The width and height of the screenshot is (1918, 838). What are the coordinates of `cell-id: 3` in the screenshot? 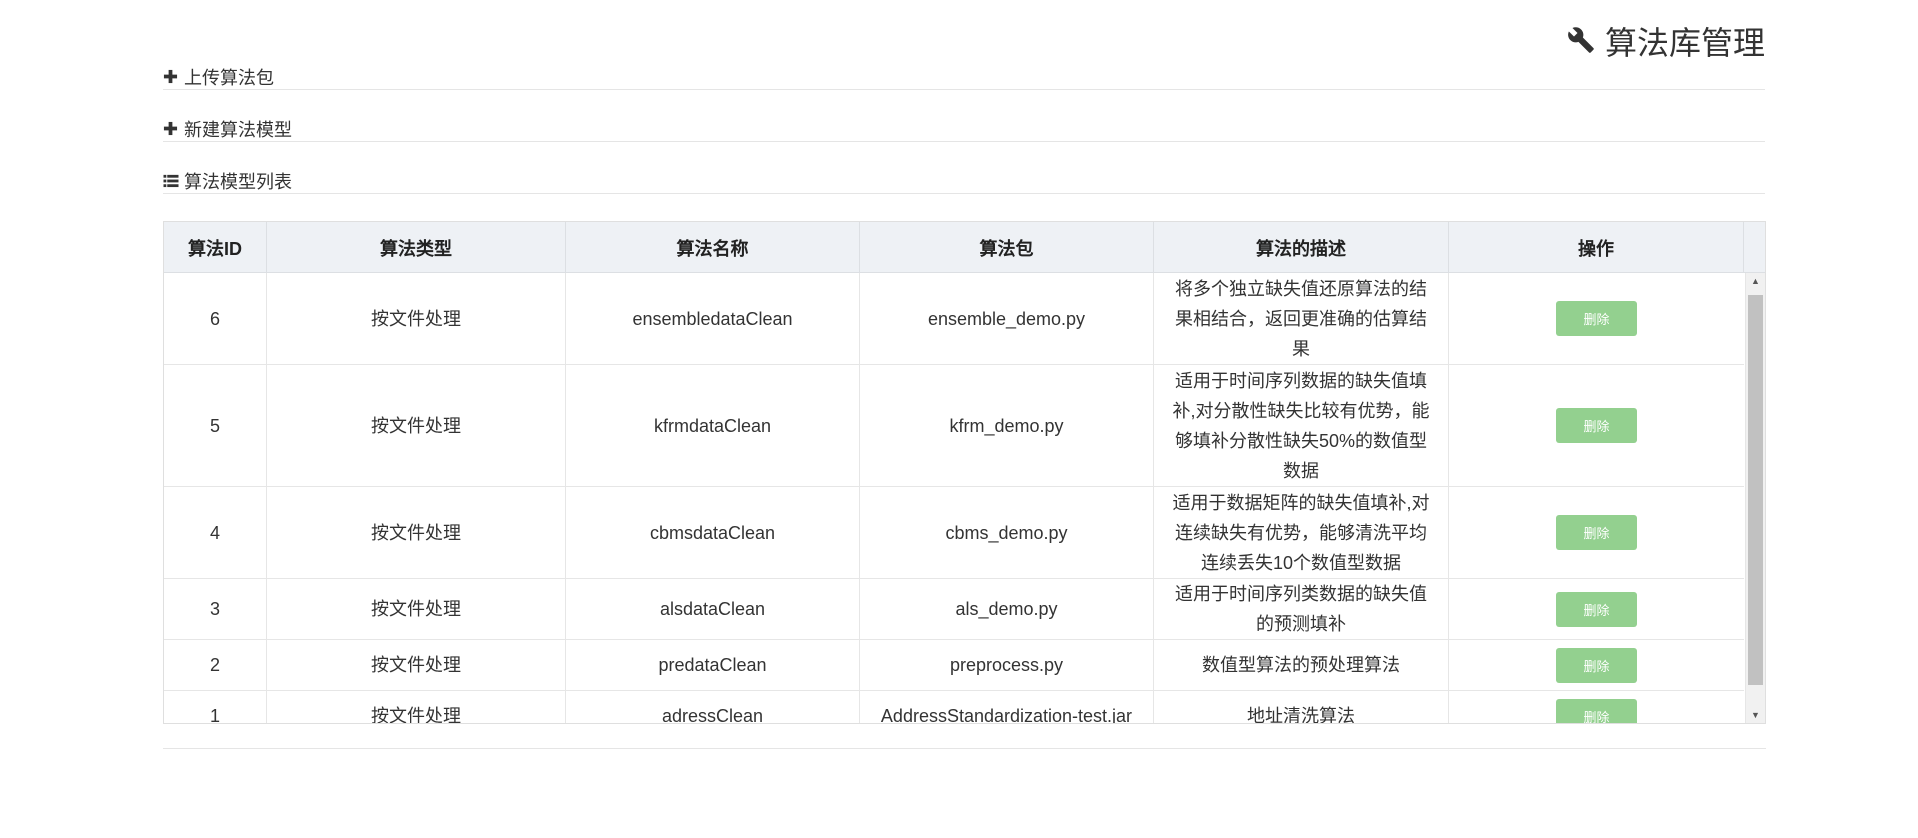 It's located at (215, 609).